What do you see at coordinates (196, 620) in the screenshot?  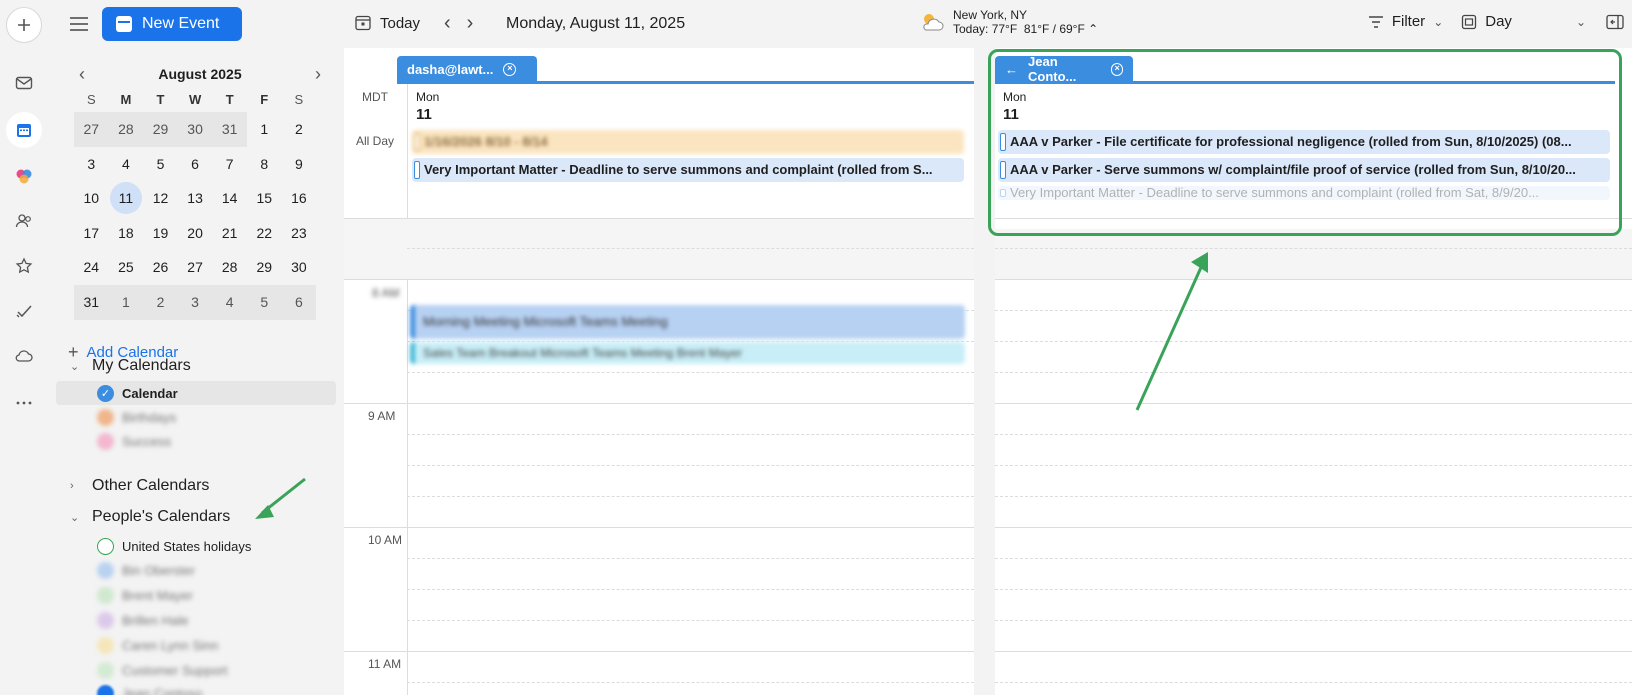 I see `calendar-item-person: Brillen Hale` at bounding box center [196, 620].